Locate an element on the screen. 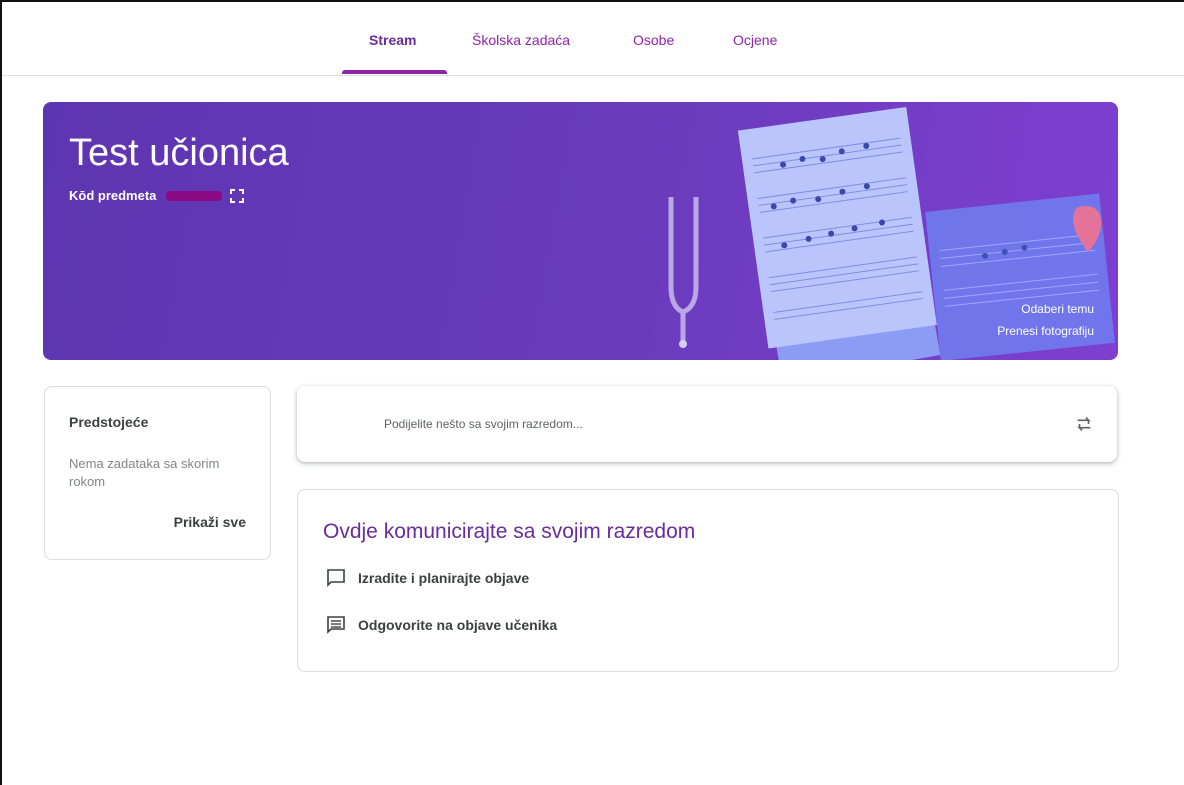 This screenshot has height=785, width=1184. class-code-label: Kōd predmeta is located at coordinates (113, 195).